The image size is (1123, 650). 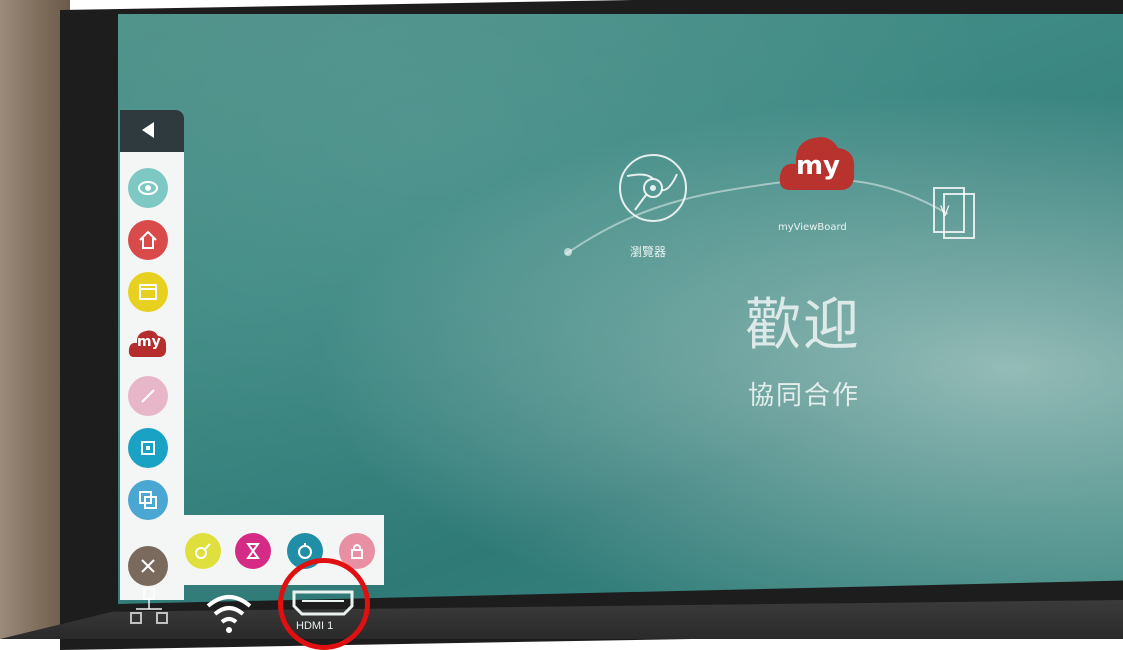 What do you see at coordinates (148, 130) in the screenshot?
I see `chevron-left-icon` at bounding box center [148, 130].